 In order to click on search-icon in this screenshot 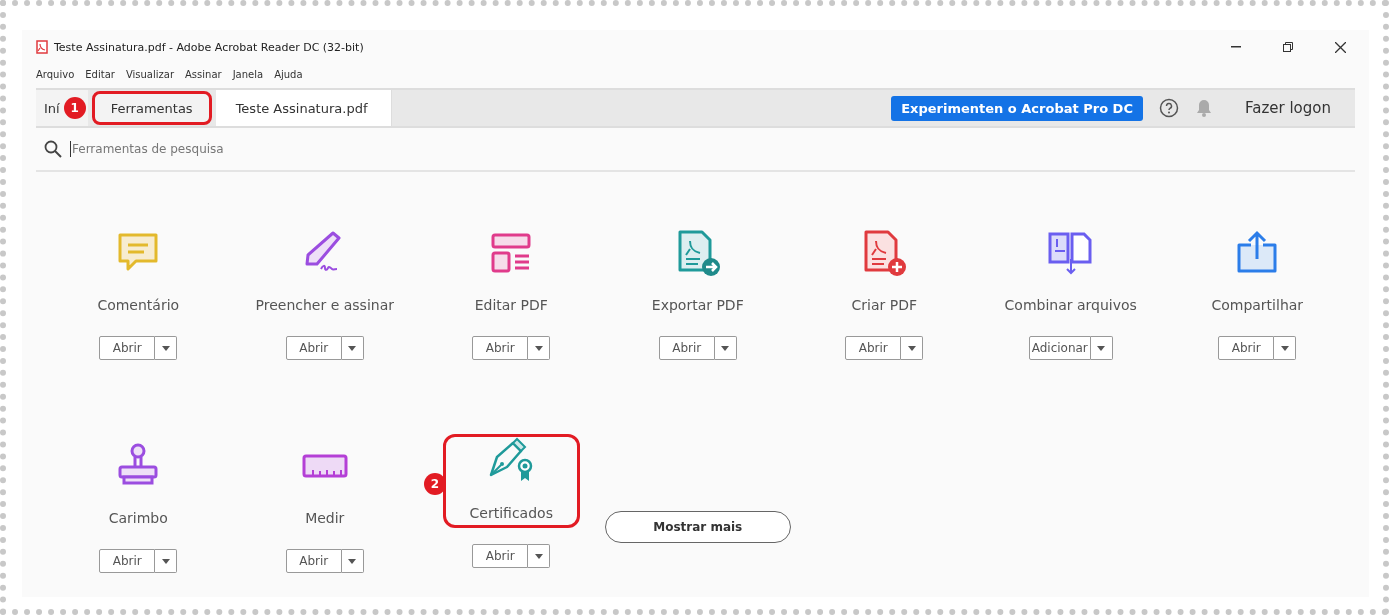, I will do `click(53, 149)`.